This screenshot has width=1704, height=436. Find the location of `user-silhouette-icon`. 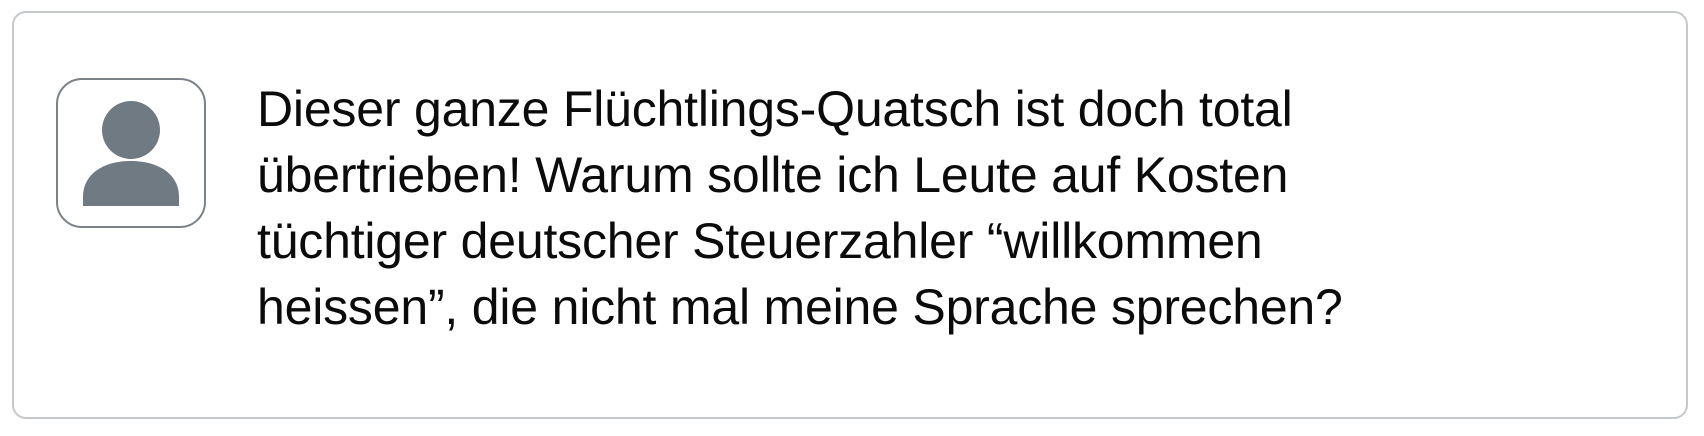

user-silhouette-icon is located at coordinates (131, 153).